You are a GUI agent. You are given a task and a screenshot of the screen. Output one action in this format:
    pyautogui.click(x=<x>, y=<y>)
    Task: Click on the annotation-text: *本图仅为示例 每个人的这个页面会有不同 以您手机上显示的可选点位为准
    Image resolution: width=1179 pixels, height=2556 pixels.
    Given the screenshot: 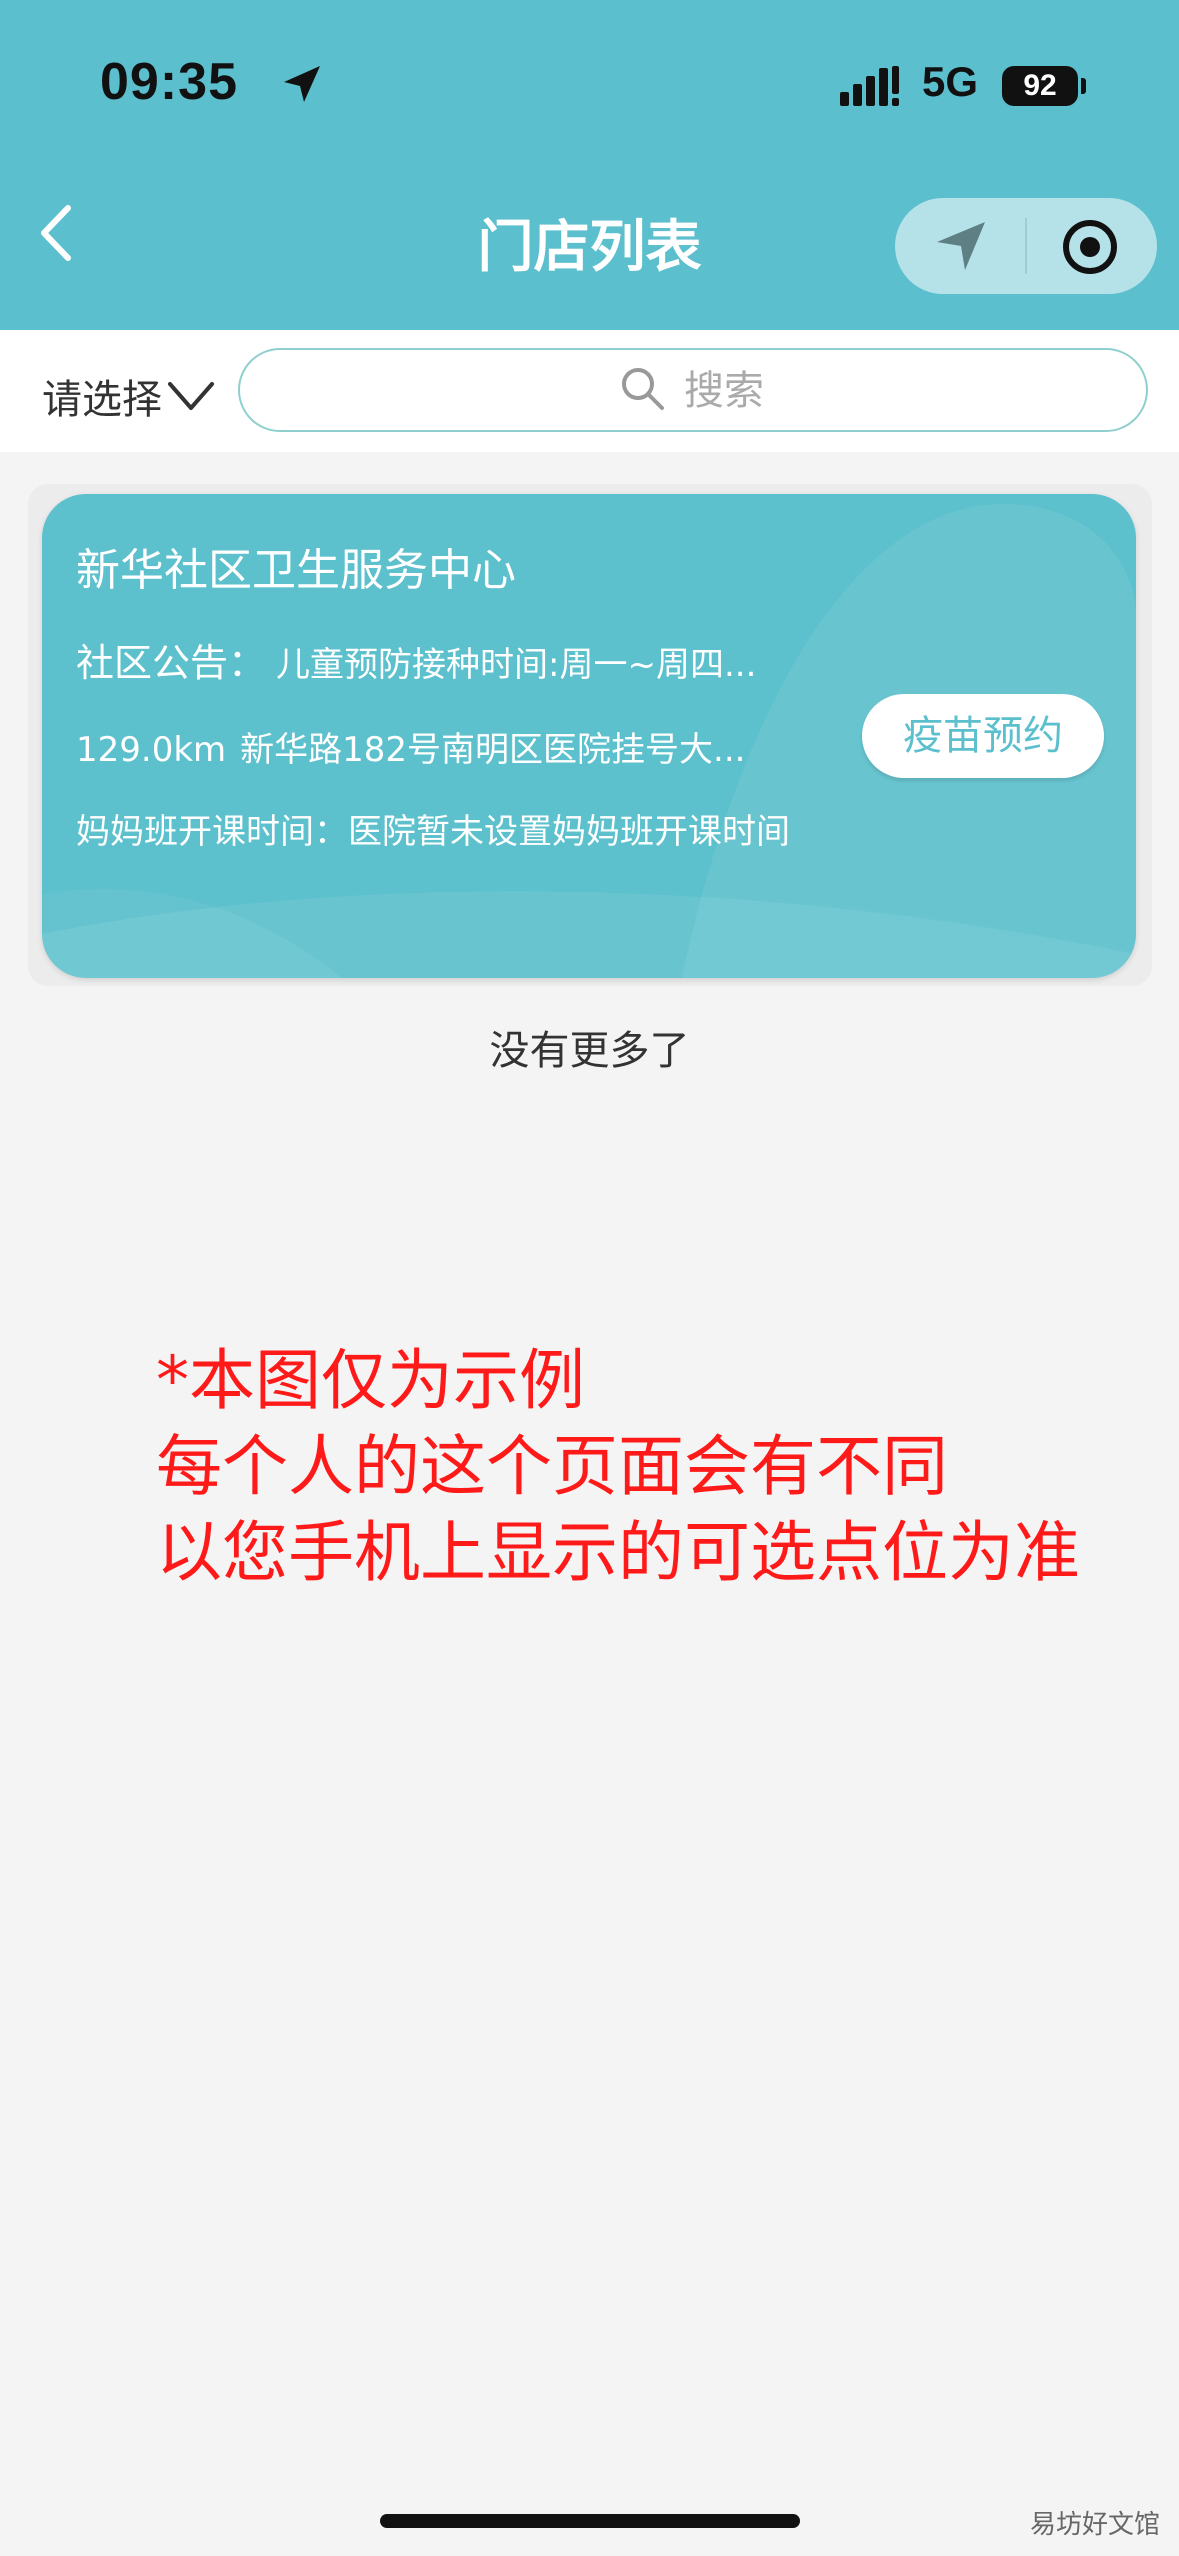 What is the action you would take?
    pyautogui.click(x=618, y=1467)
    